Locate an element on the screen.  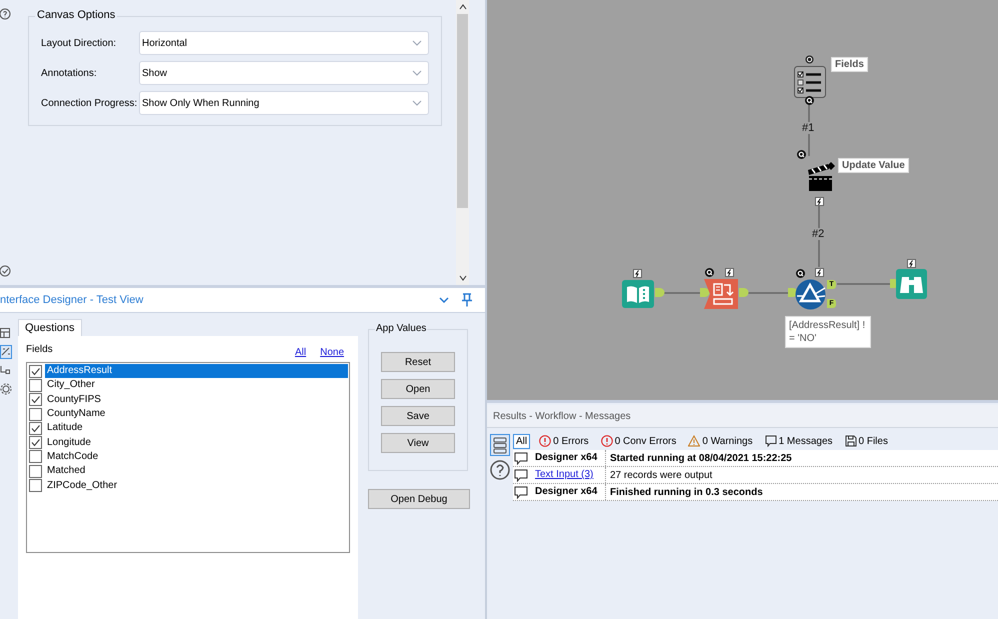
checklist-icon is located at coordinates (810, 82).